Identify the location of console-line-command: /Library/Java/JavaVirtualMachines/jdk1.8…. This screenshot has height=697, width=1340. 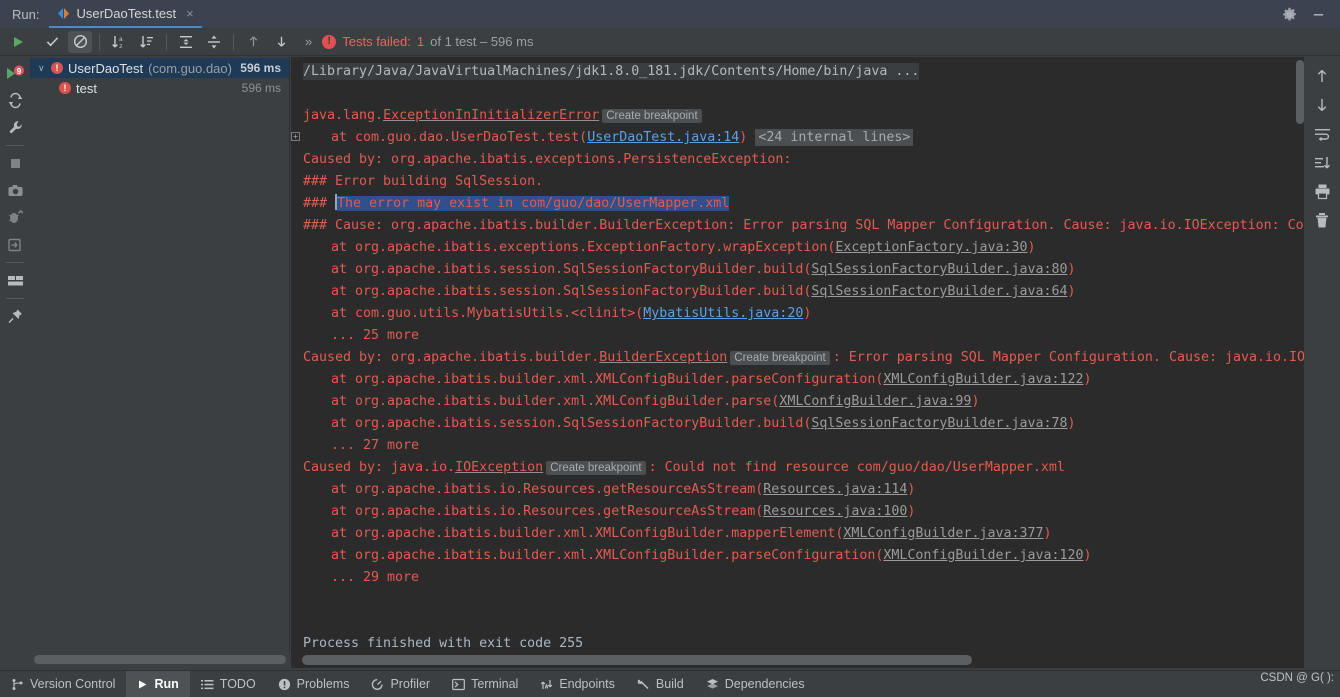
(797, 72).